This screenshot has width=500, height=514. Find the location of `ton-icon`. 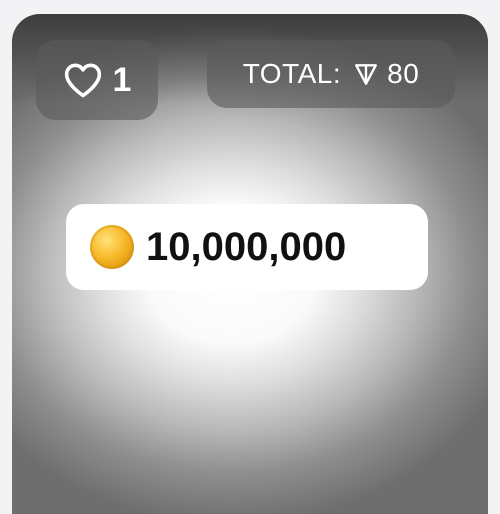

ton-icon is located at coordinates (366, 74).